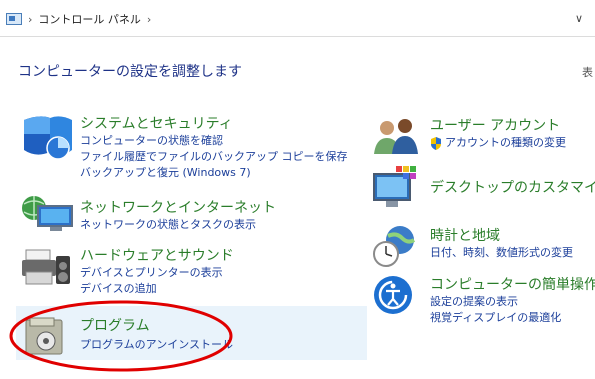 This screenshot has width=595, height=379. Describe the element at coordinates (89, 19) in the screenshot. I see `breadcrumb-control-panel: コントロール パネル` at that location.